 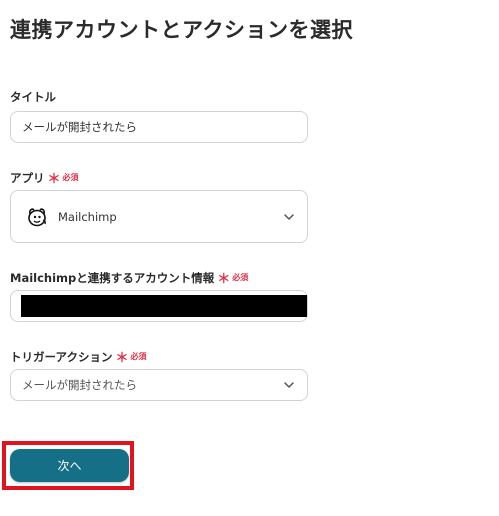 I want to click on app-field-label: アプリ ＊ 必須, so click(x=44, y=178).